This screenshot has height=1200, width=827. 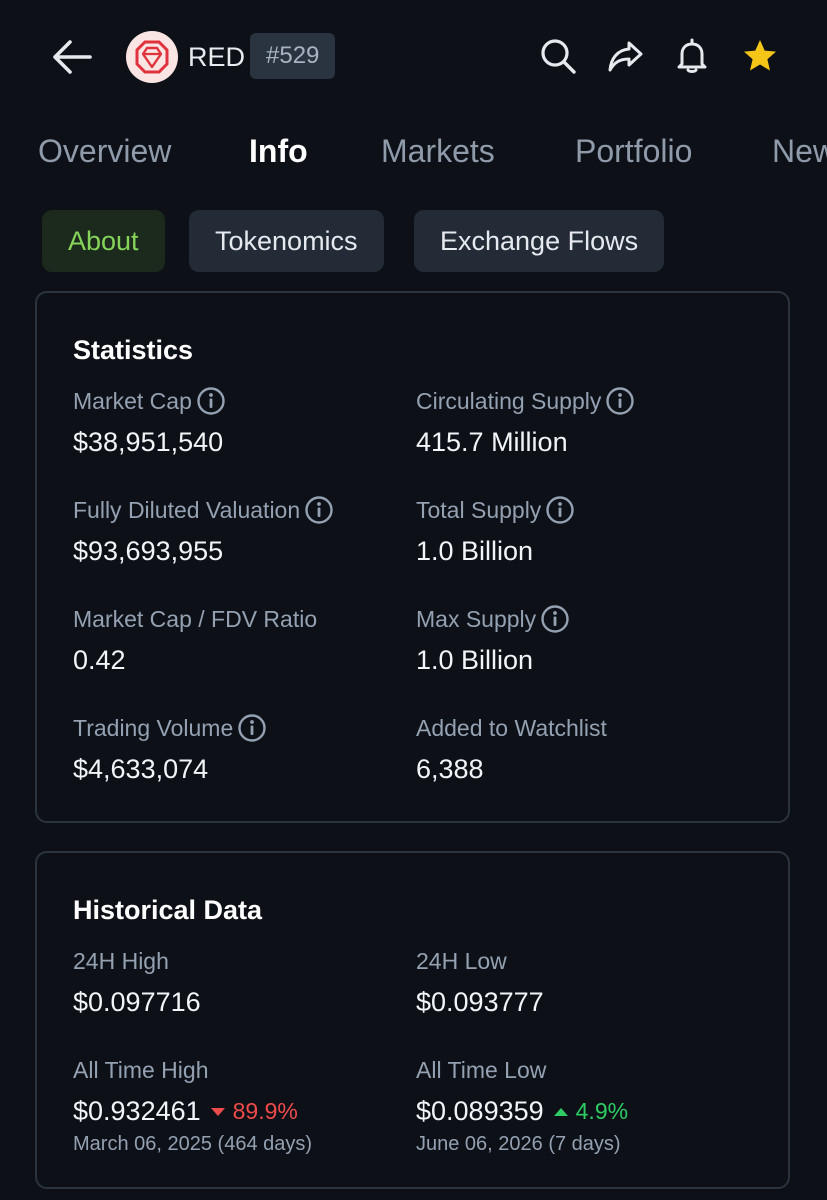 I want to click on chip-exchange-flows: Exchange Flows, so click(x=539, y=241).